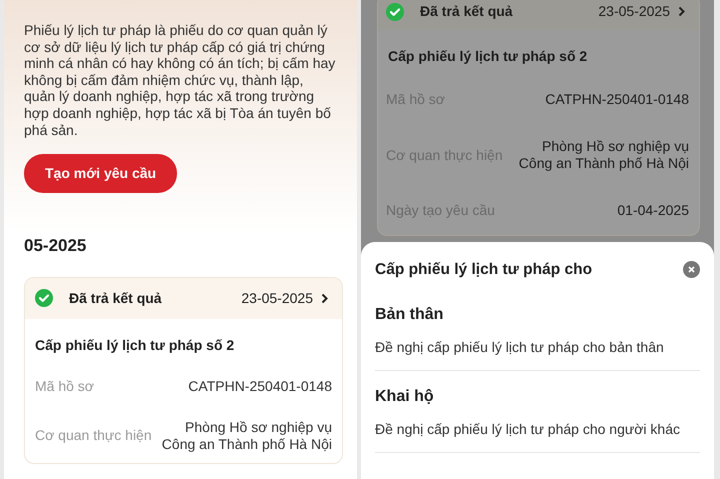 Image resolution: width=720 pixels, height=479 pixels. Describe the element at coordinates (64, 386) in the screenshot. I see `field-label: Mã hồ sơ` at that location.